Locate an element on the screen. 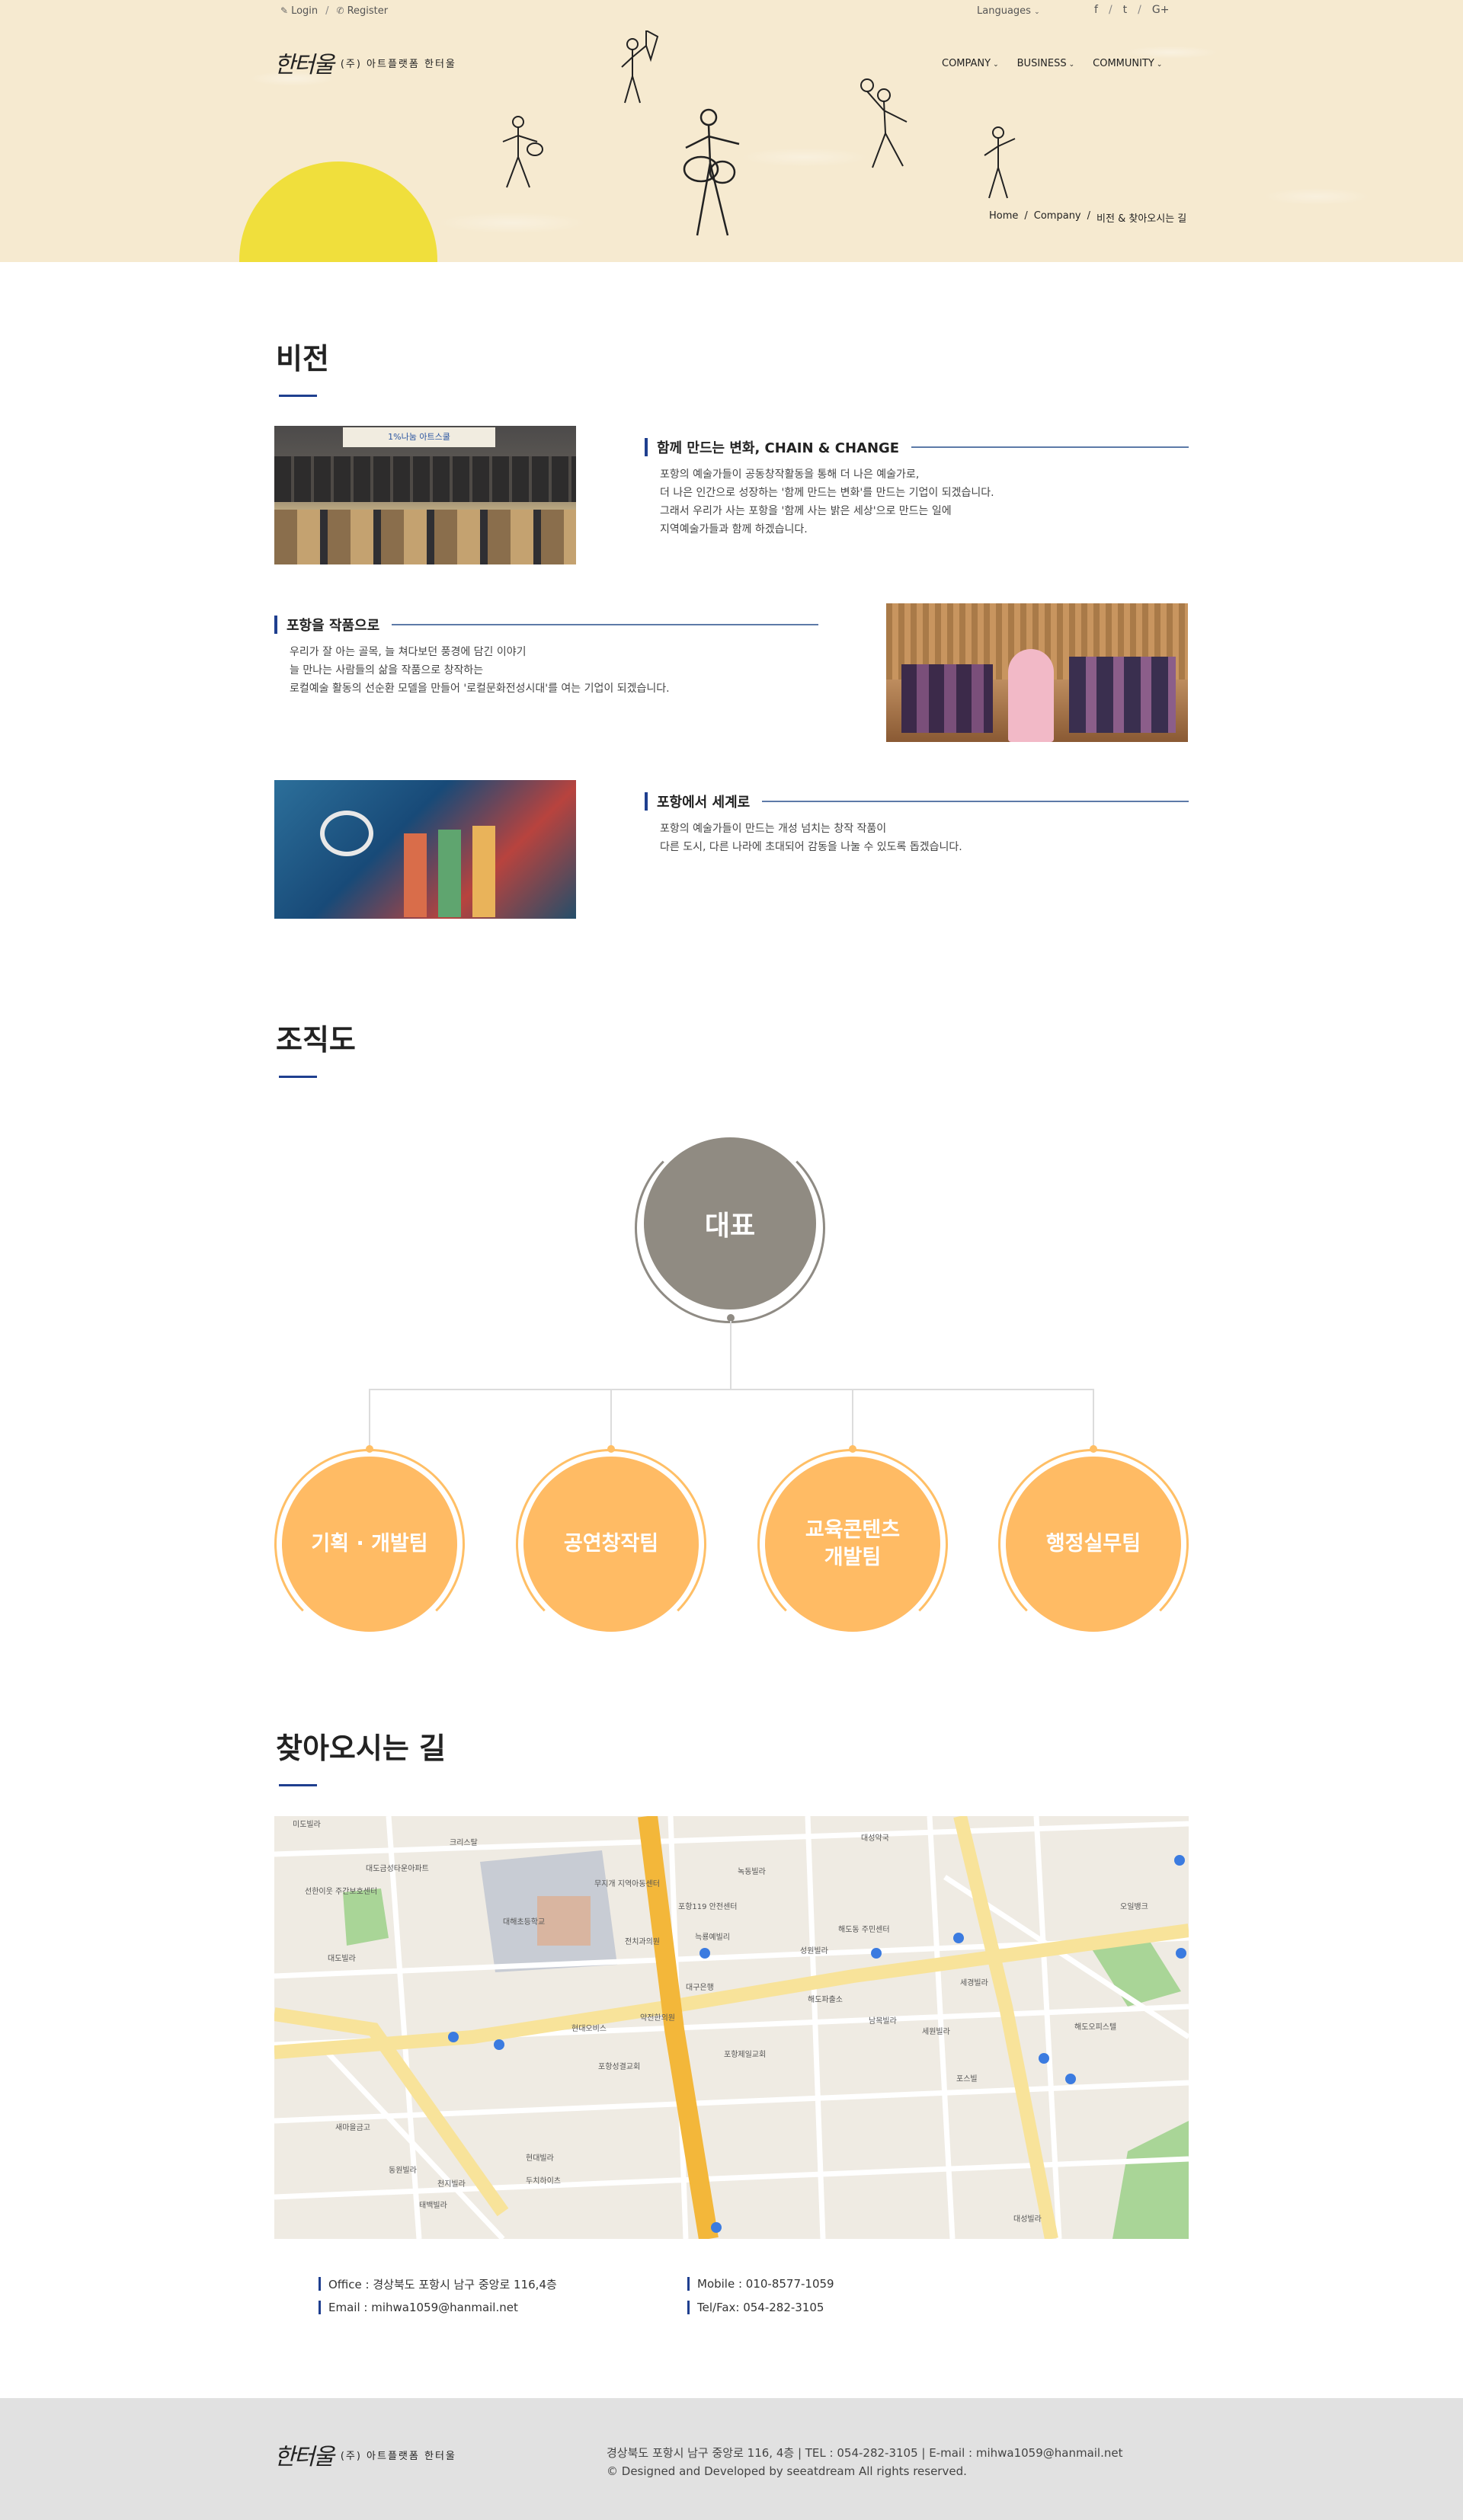 The width and height of the screenshot is (1463, 2520). map-label: 크리스탈 is located at coordinates (464, 1843).